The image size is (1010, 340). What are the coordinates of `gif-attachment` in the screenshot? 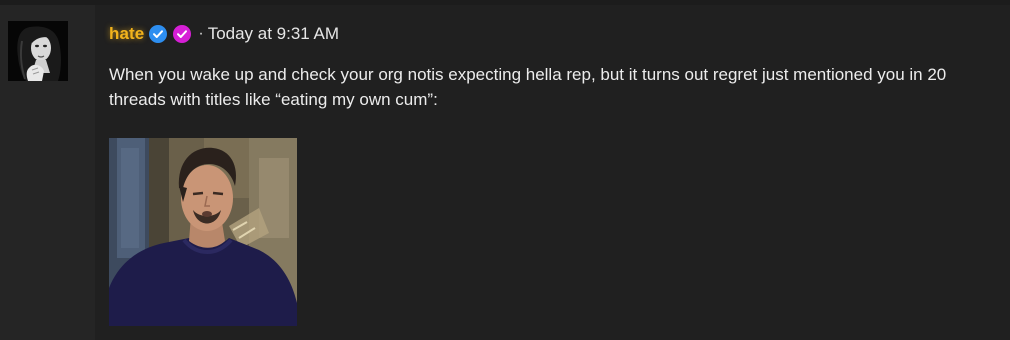 It's located at (203, 232).